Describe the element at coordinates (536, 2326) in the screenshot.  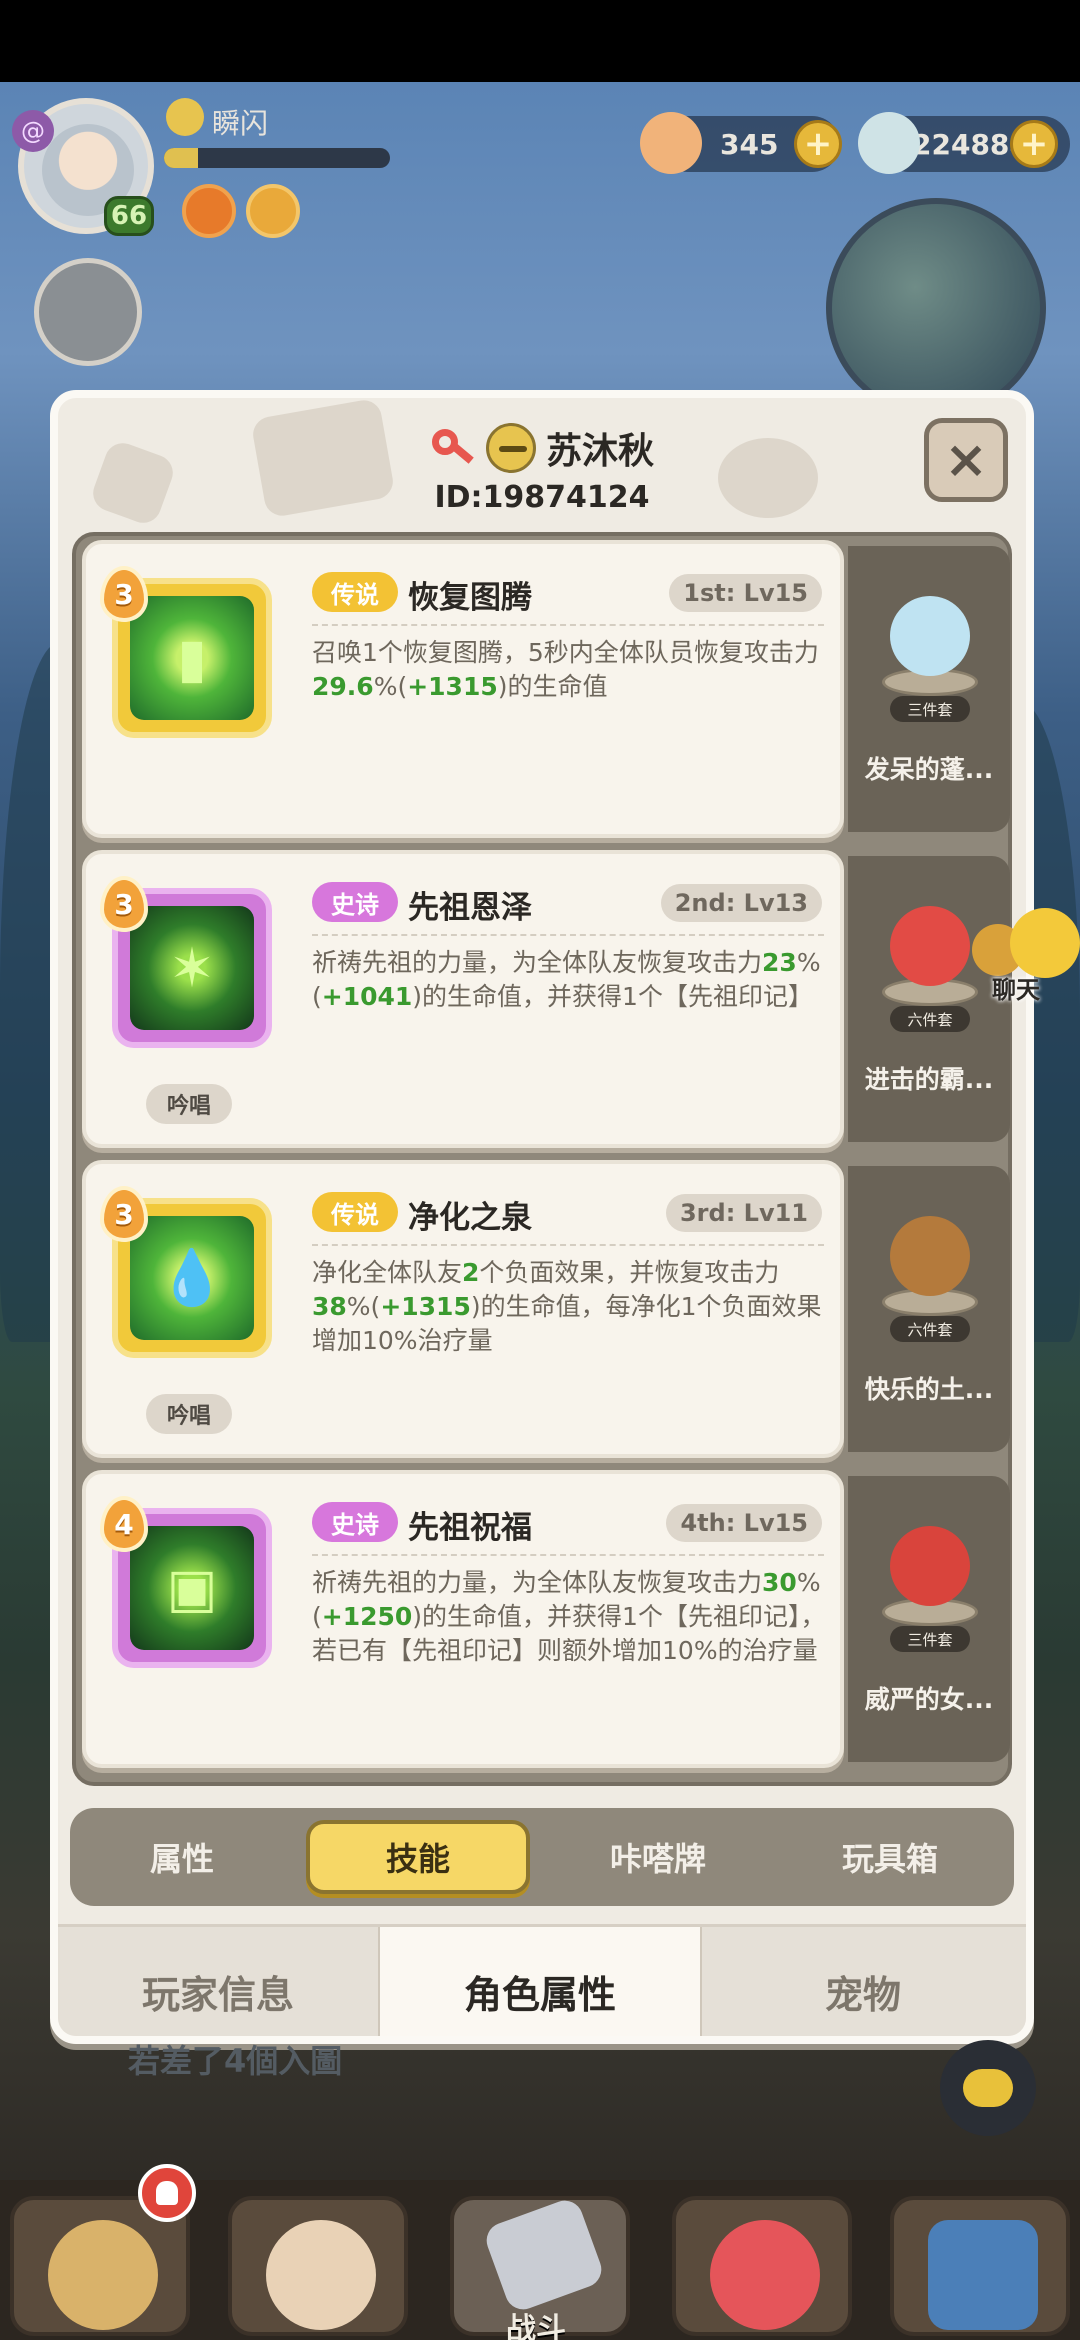
I see `nav-label-battle: 战斗` at that location.